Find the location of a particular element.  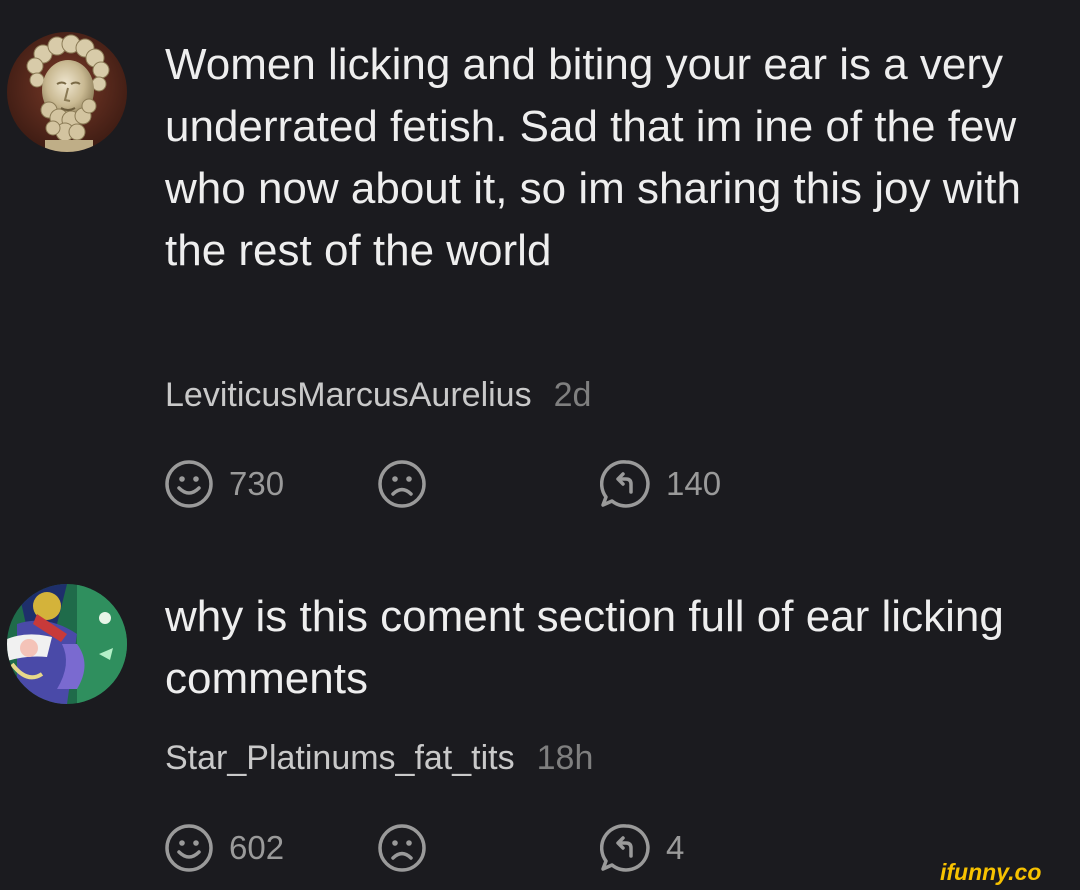

comment-actions: 730 140 is located at coordinates (513, 484).